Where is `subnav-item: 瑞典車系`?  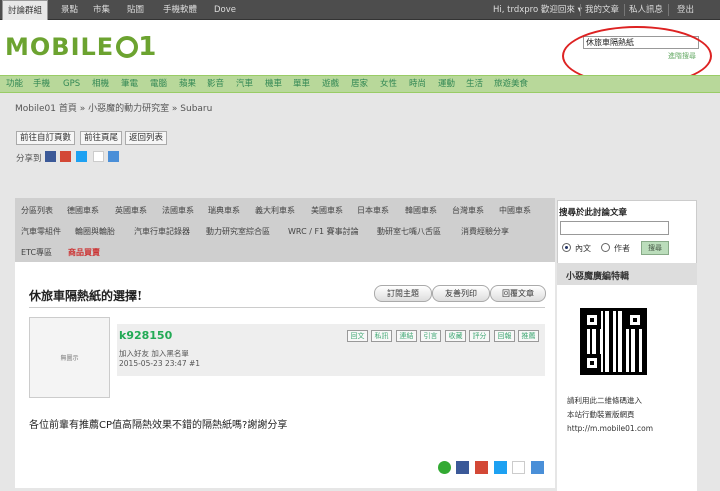
subnav-item: 瑞典車系 is located at coordinates (224, 210).